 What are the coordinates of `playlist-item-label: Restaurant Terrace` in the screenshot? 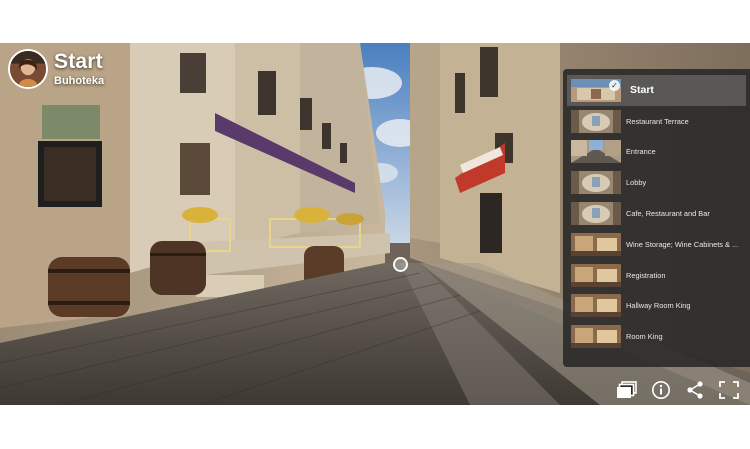 It's located at (657, 121).